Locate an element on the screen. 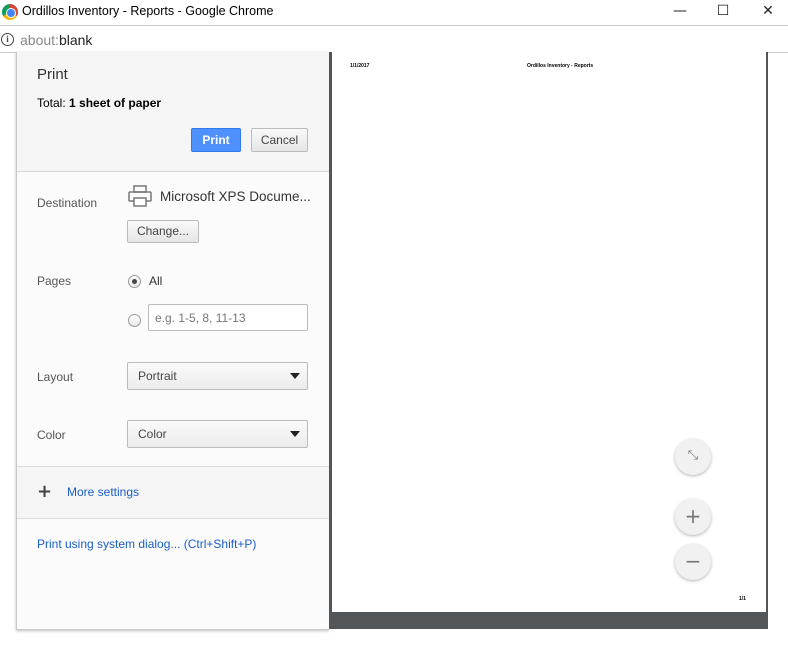 This screenshot has width=788, height=654. zoom-out-icon: − is located at coordinates (693, 562).